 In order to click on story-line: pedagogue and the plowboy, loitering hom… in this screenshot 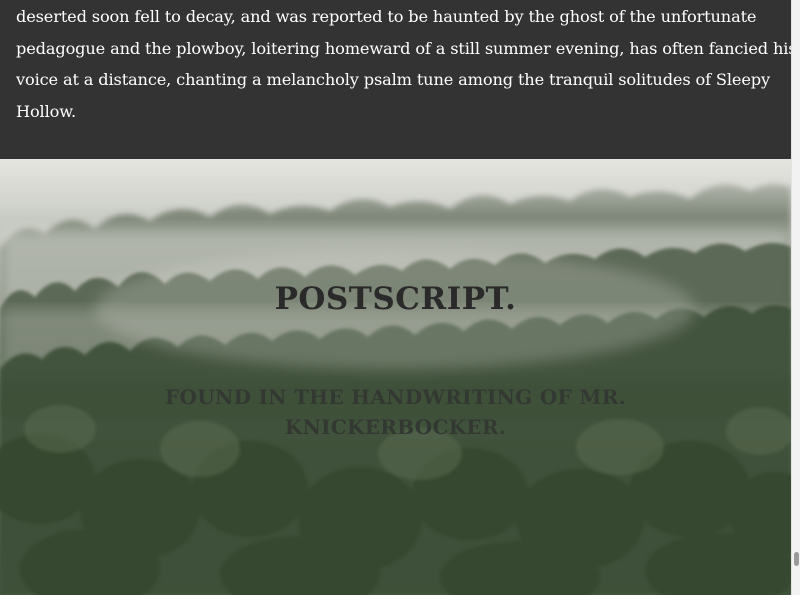, I will do `click(403, 48)`.